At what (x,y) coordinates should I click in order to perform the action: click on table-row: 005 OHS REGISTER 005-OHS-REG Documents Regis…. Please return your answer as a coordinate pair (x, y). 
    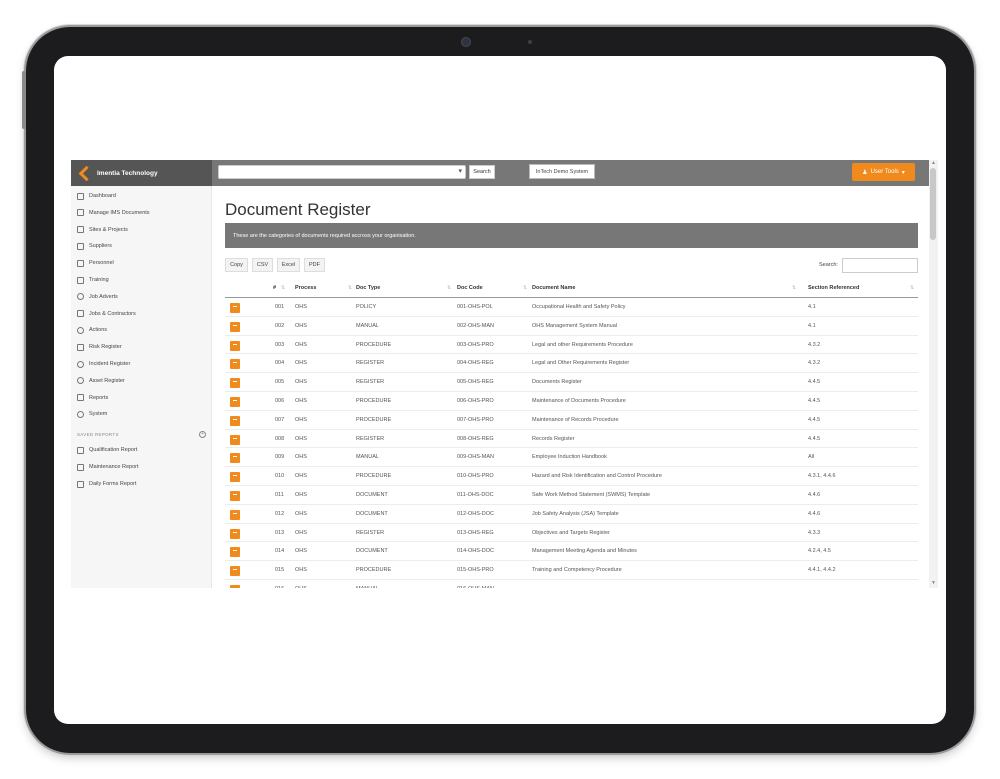
    Looking at the image, I should click on (571, 382).